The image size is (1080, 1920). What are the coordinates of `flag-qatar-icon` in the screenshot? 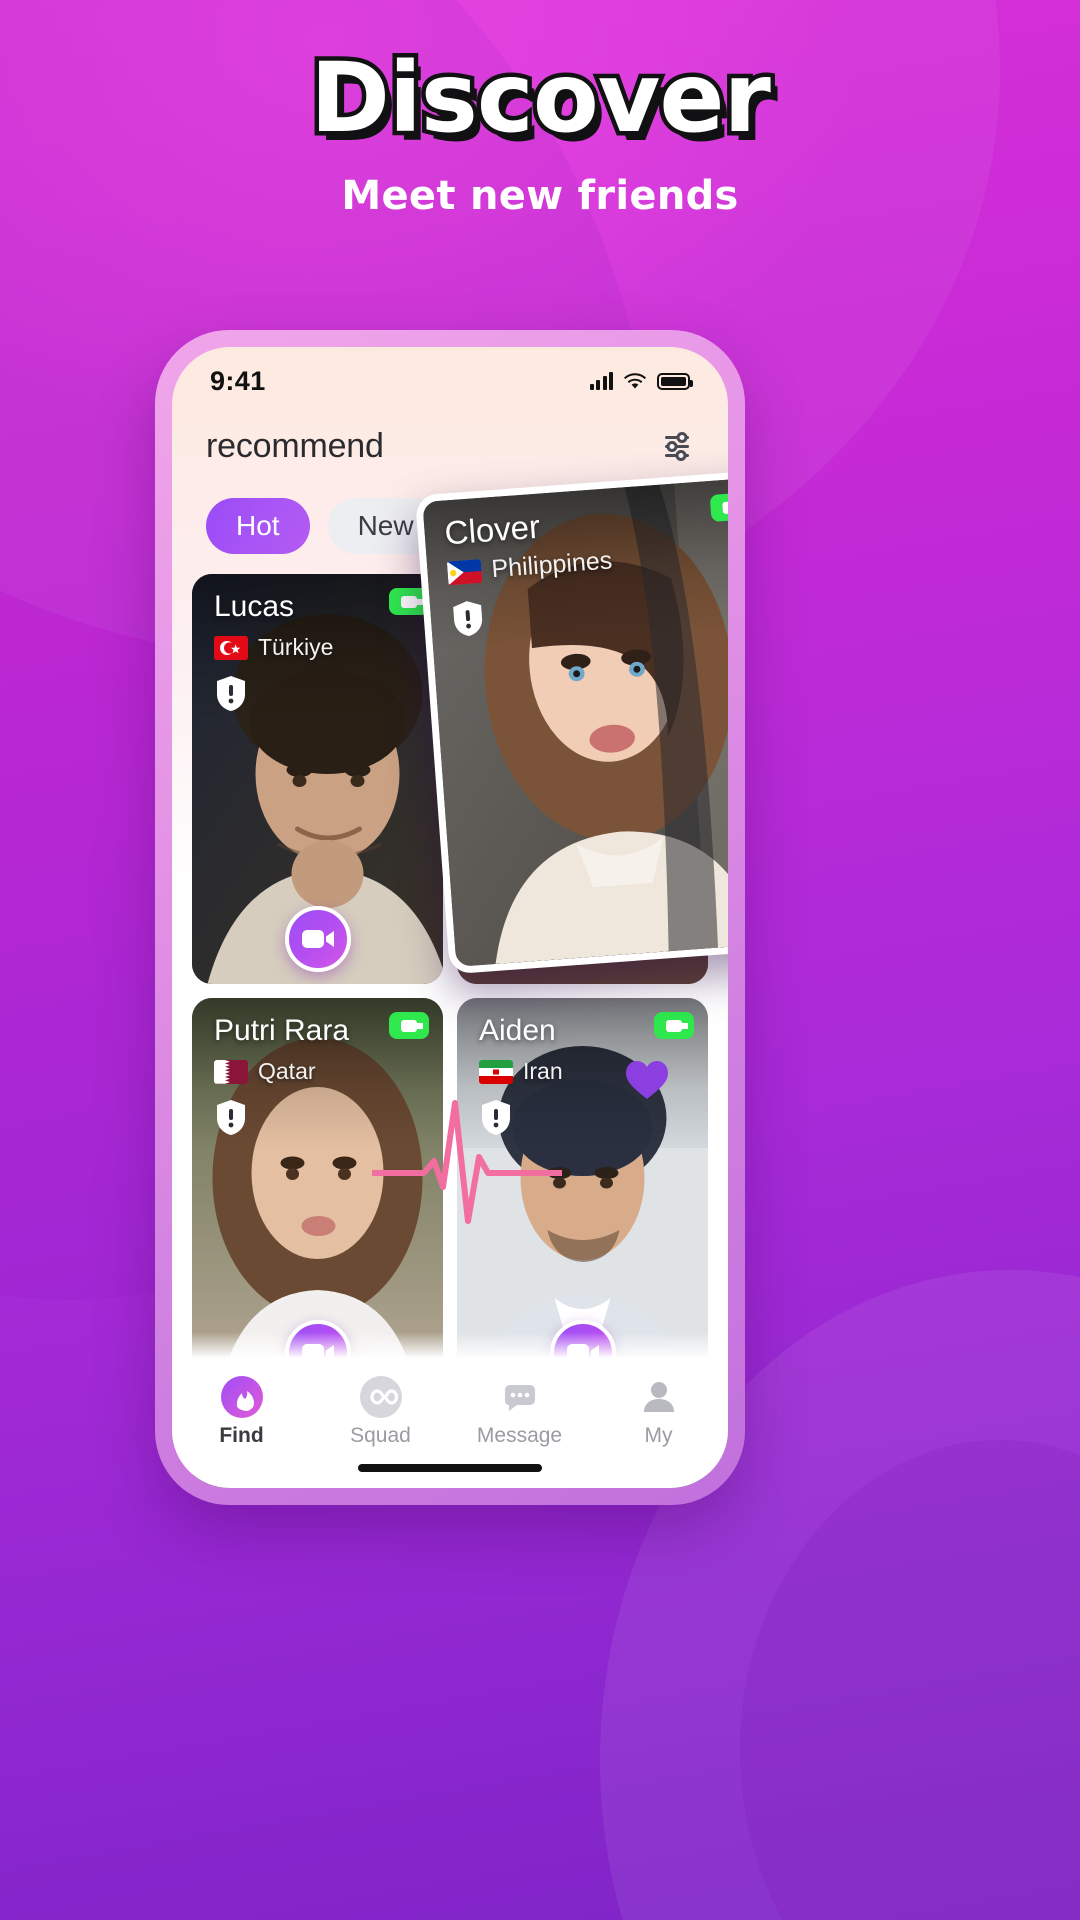 It's located at (231, 1071).